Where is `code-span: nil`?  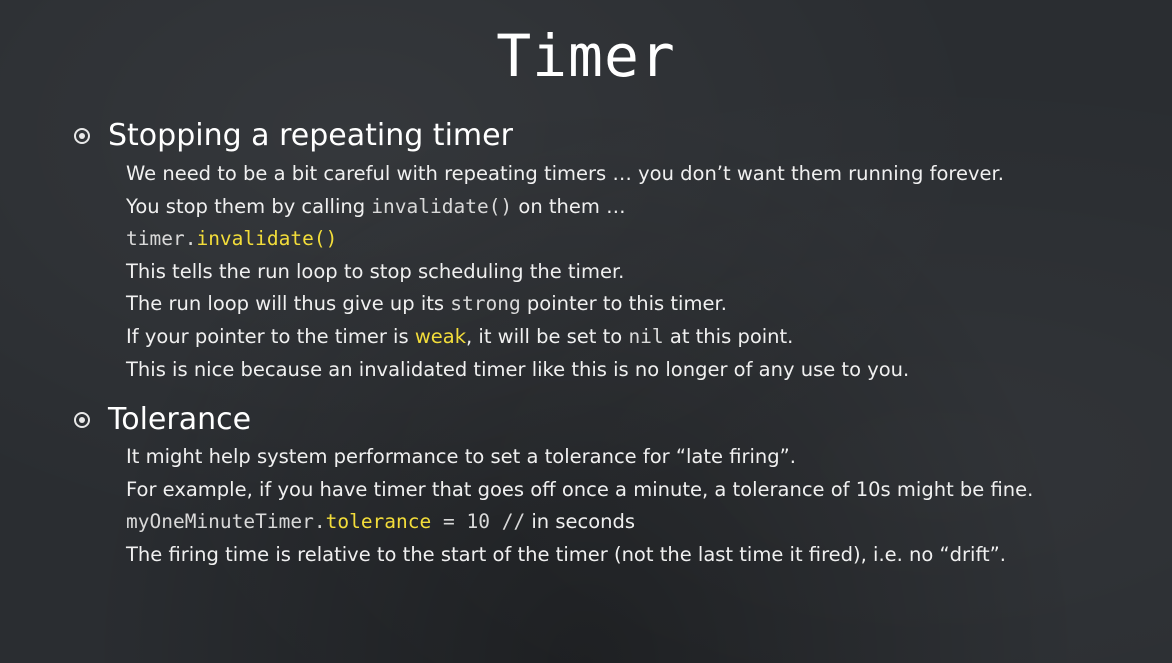
code-span: nil is located at coordinates (646, 336).